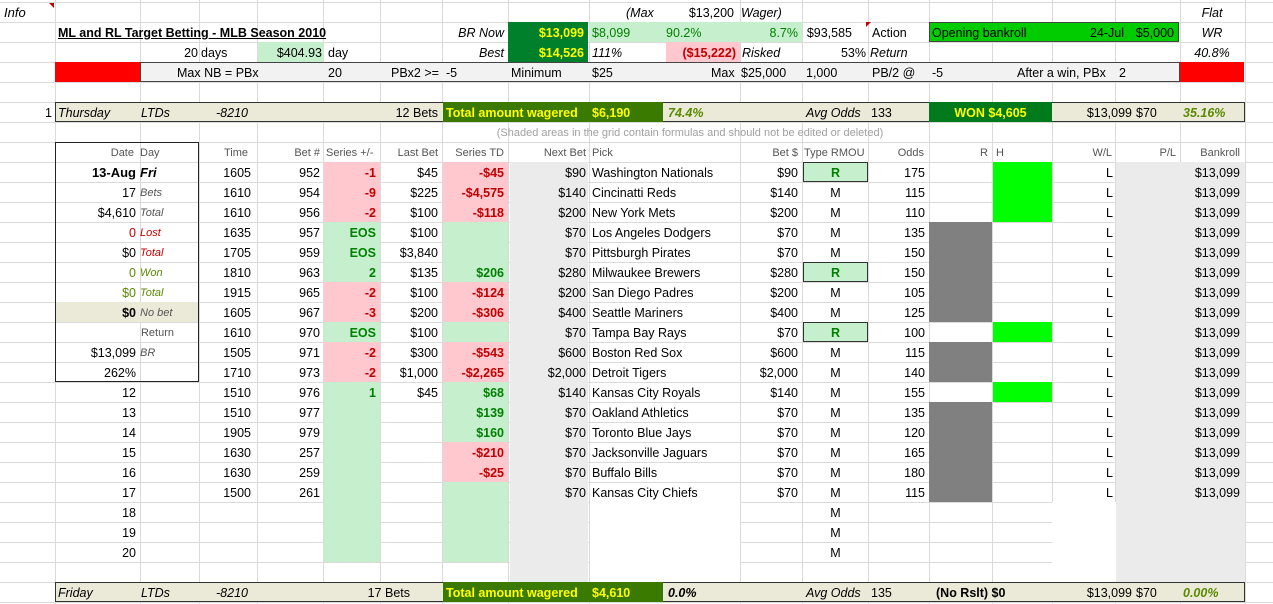 This screenshot has height=604, width=1273. I want to click on bet-number: 957, so click(289, 233).